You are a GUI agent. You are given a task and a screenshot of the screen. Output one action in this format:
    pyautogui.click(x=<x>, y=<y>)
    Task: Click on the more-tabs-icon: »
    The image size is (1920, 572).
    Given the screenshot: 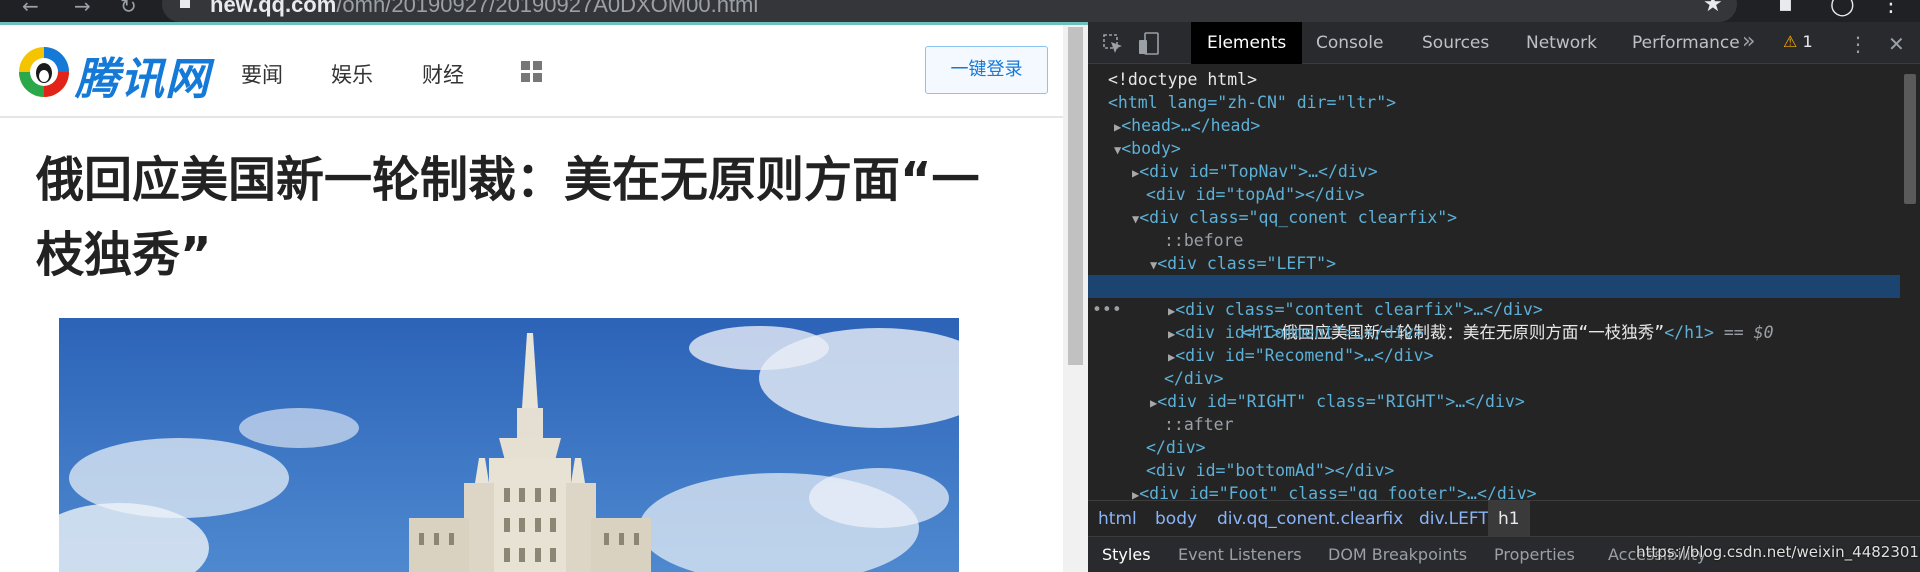 What is the action you would take?
    pyautogui.click(x=1748, y=41)
    